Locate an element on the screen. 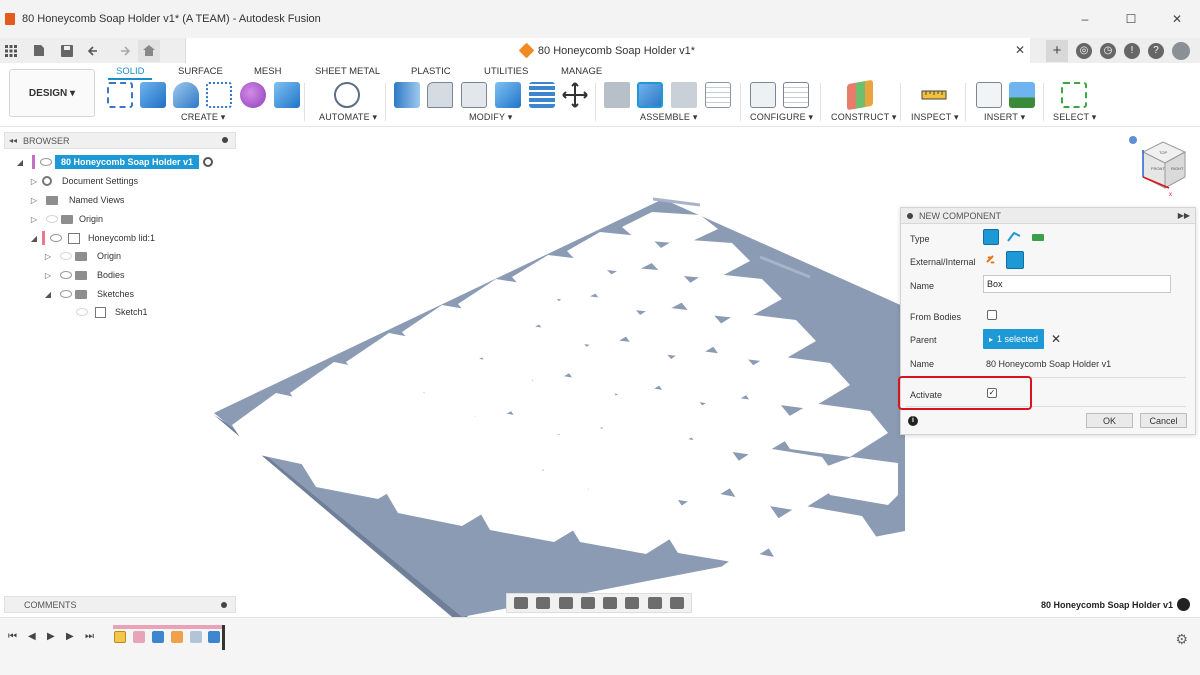  configure-menu: CONFIGURE ▾ is located at coordinates (781, 117).